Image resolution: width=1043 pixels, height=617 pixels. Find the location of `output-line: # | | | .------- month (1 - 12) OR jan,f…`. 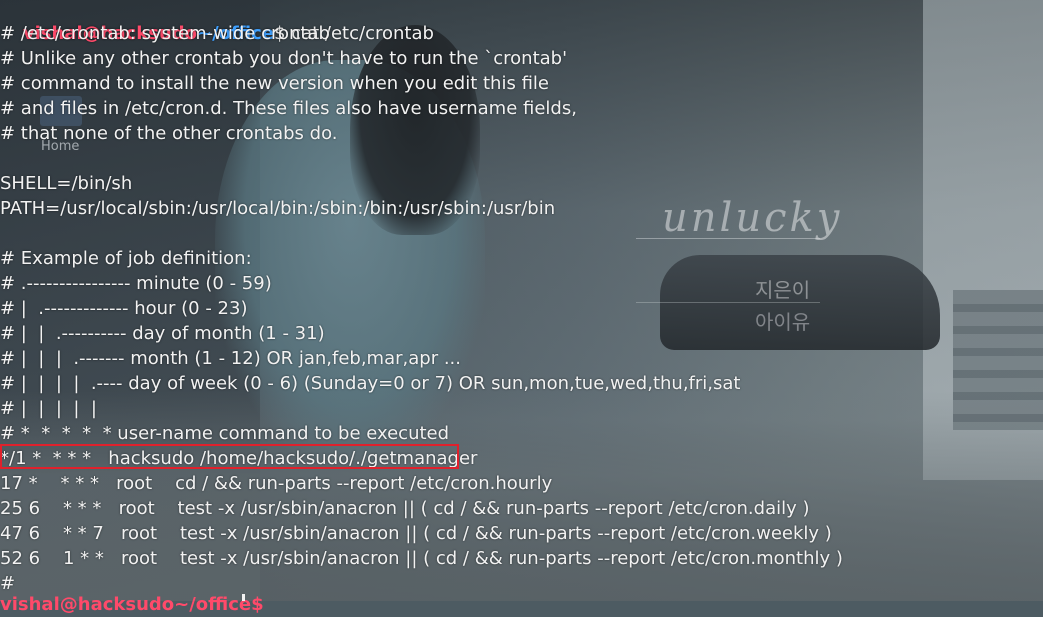

output-line: # | | | .------- month (1 - 12) OR jan,f… is located at coordinates (230, 358).